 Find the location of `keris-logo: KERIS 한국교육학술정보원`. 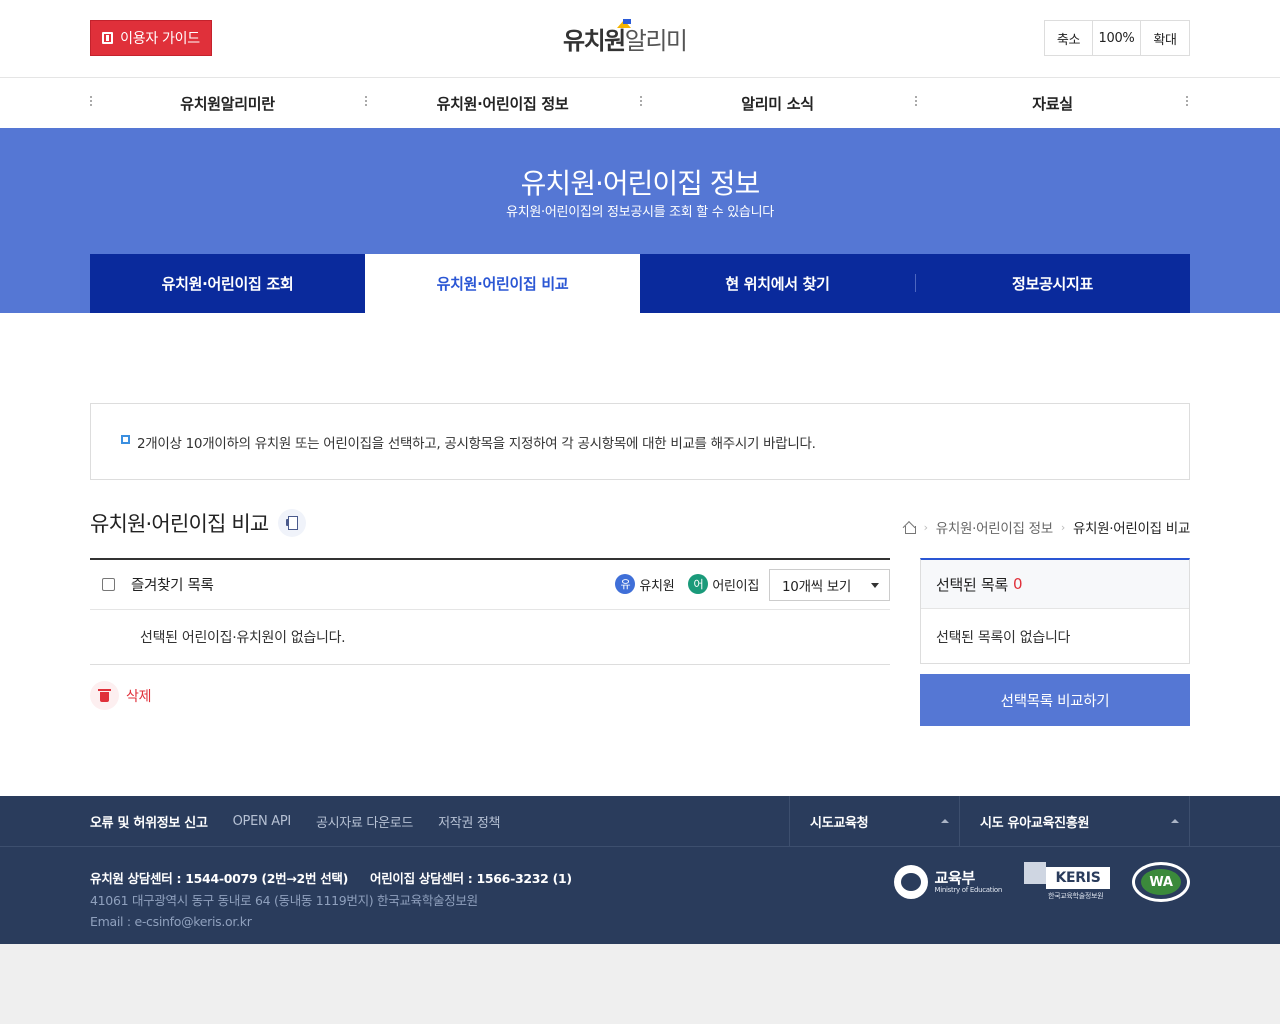

keris-logo: KERIS 한국교육학술정보원 is located at coordinates (1067, 882).